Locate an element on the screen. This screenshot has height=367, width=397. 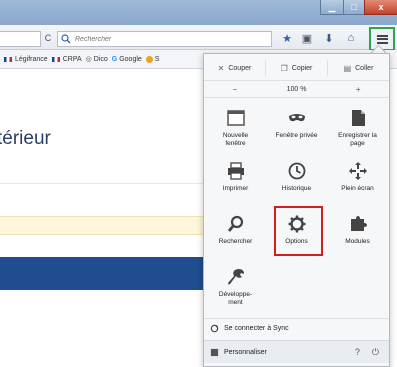
bookmark-label: Légifrance is located at coordinates (31, 59).